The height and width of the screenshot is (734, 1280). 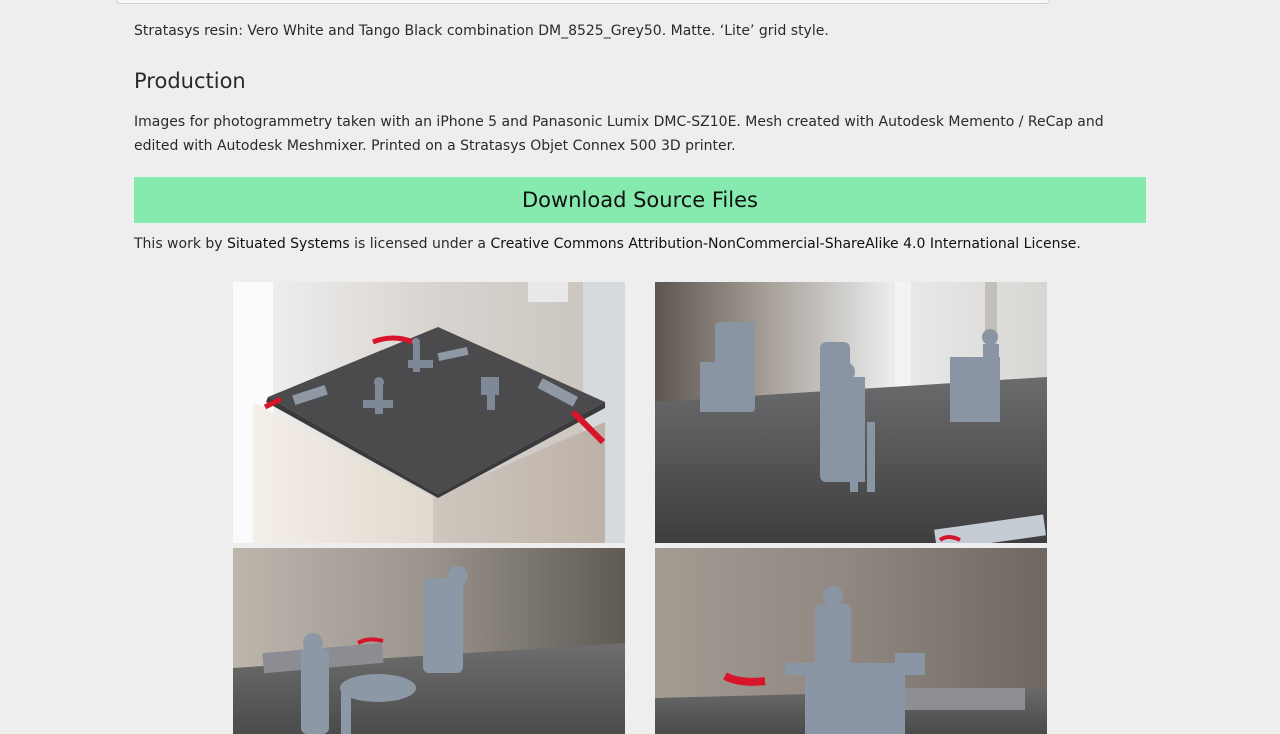 I want to click on license-suffix: ., so click(x=1078, y=244).